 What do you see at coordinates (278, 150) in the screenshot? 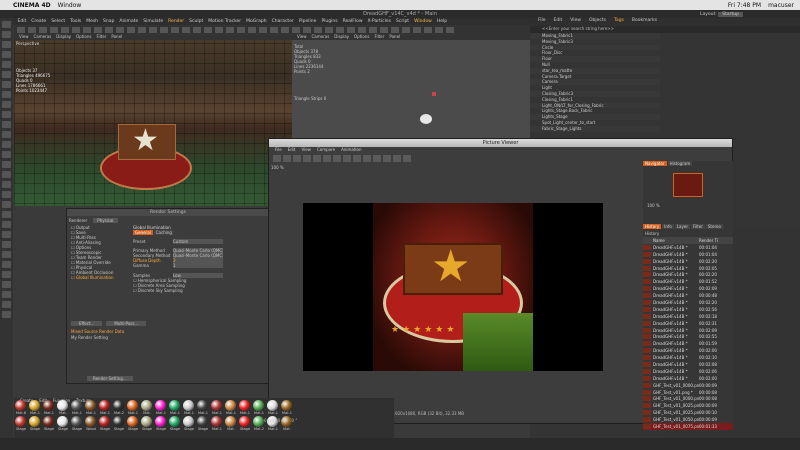
I see `pv-menu-file: File` at bounding box center [278, 150].